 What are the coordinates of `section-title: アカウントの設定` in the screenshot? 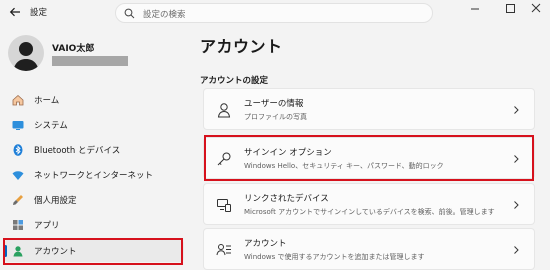 It's located at (234, 81).